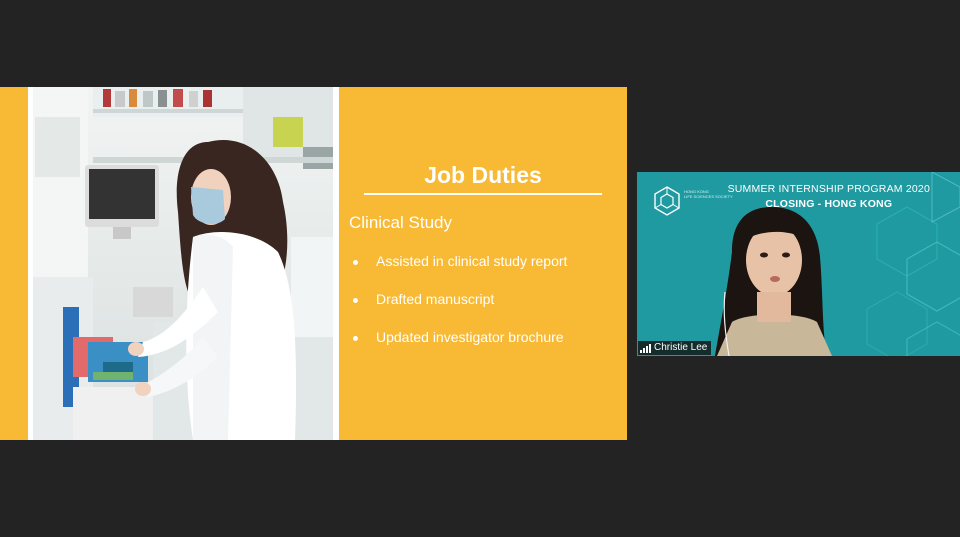 The height and width of the screenshot is (537, 960). I want to click on participant-name: Christie Lee, so click(681, 347).